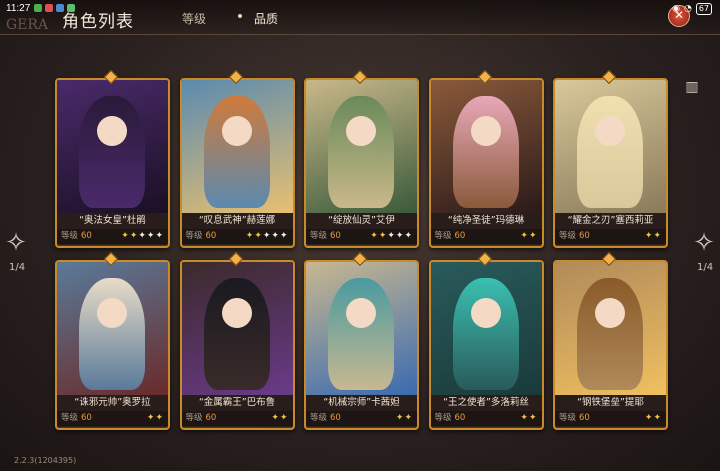 The height and width of the screenshot is (471, 720). What do you see at coordinates (703, 9) in the screenshot?
I see `battery-indicator: 67` at bounding box center [703, 9].